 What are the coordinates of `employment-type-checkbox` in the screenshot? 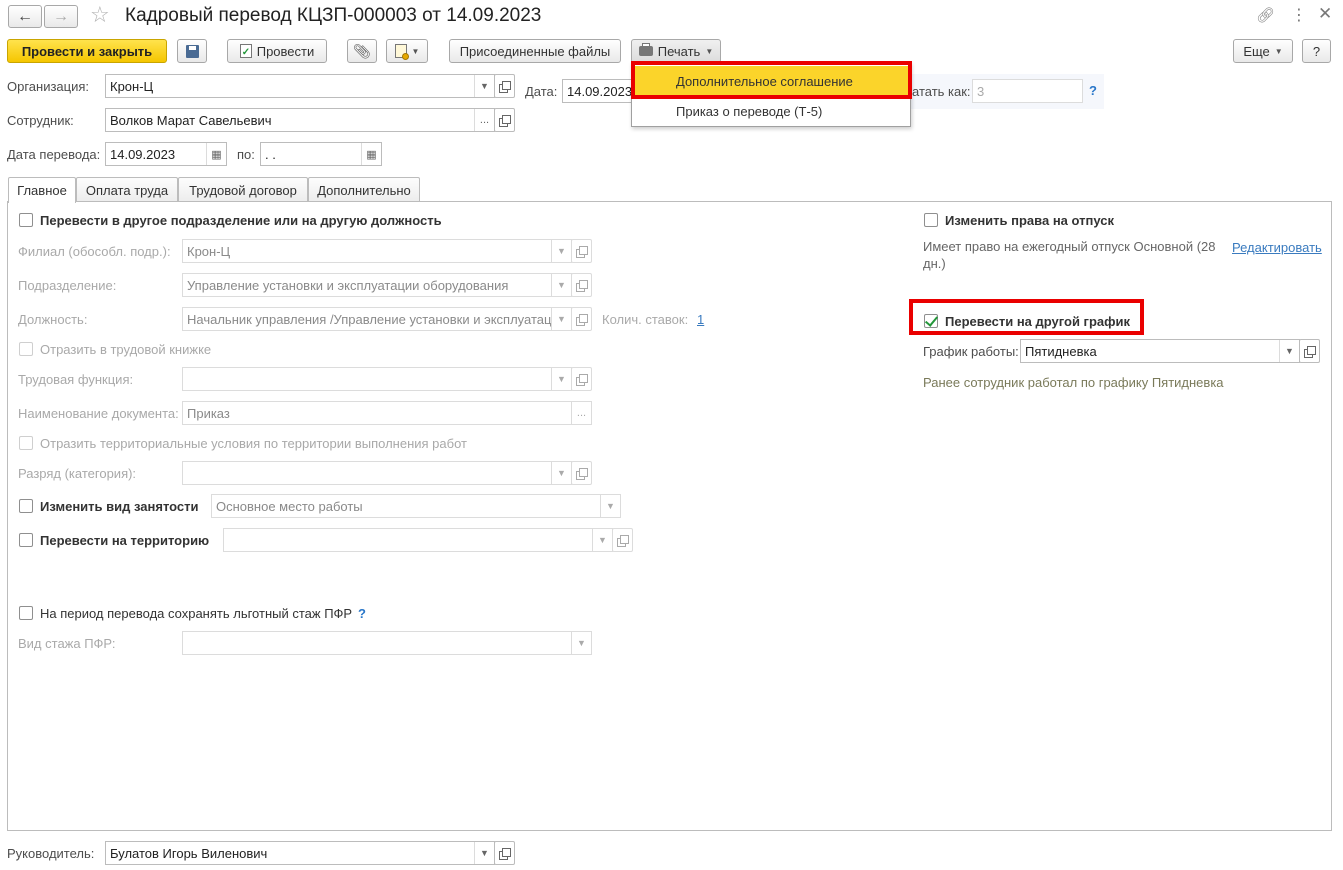 It's located at (26, 506).